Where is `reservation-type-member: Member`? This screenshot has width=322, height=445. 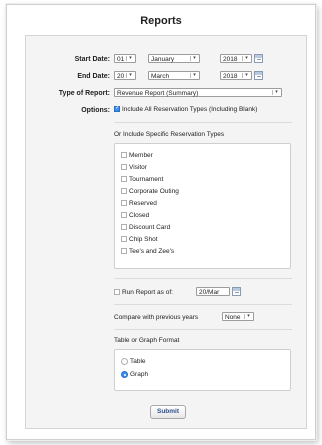 reservation-type-member: Member is located at coordinates (137, 155).